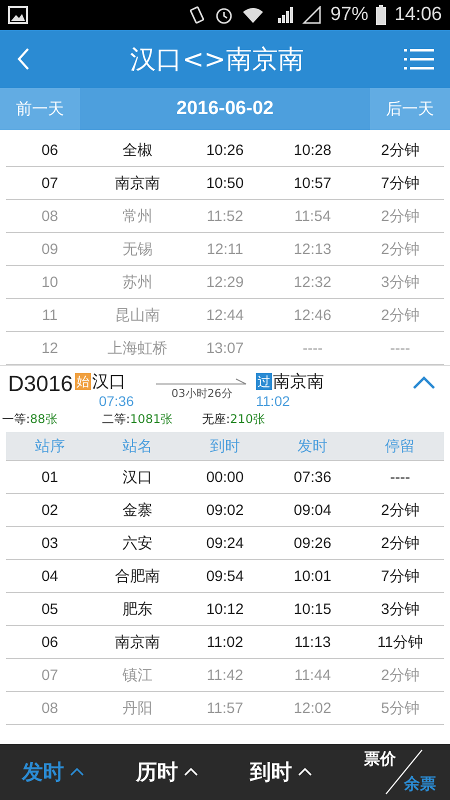 This screenshot has height=800, width=450. I want to click on table-cell-text: 11分钟, so click(400, 642).